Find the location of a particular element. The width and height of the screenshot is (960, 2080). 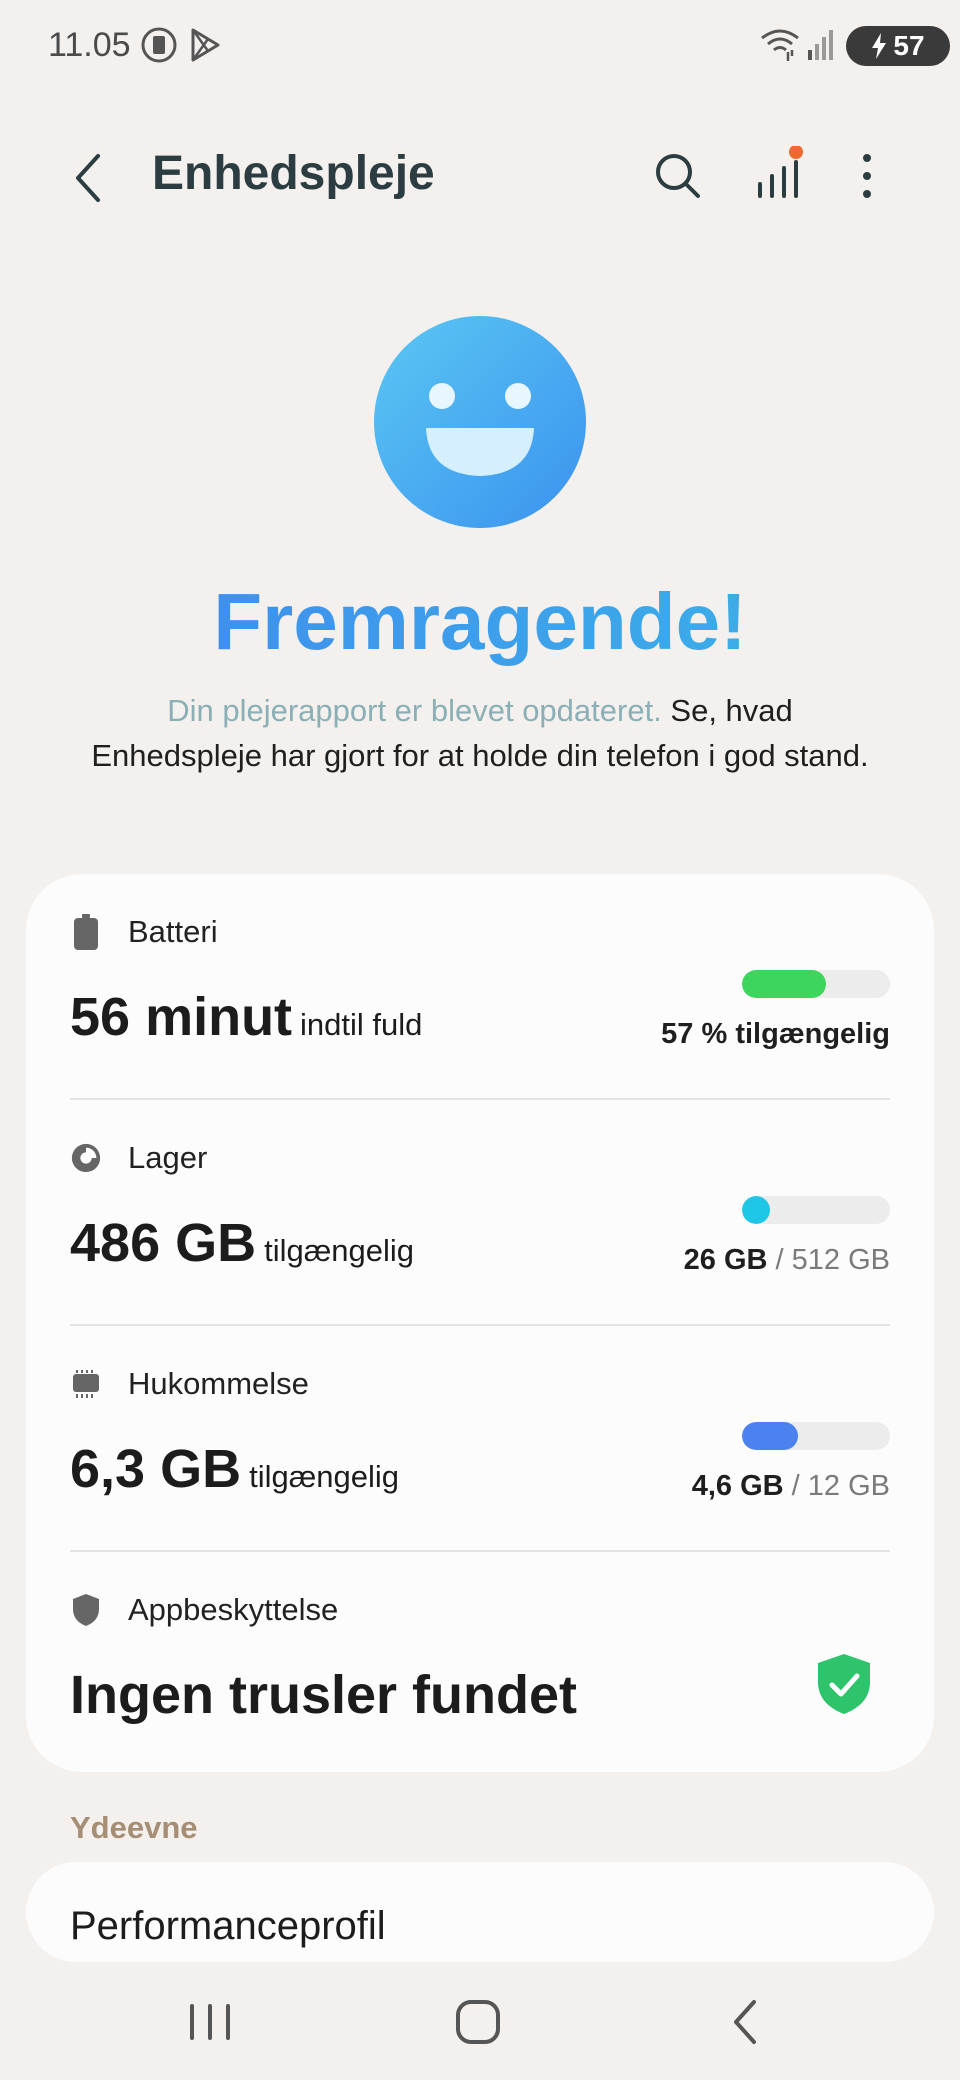

memory-label: Hukommelse is located at coordinates (218, 1383).